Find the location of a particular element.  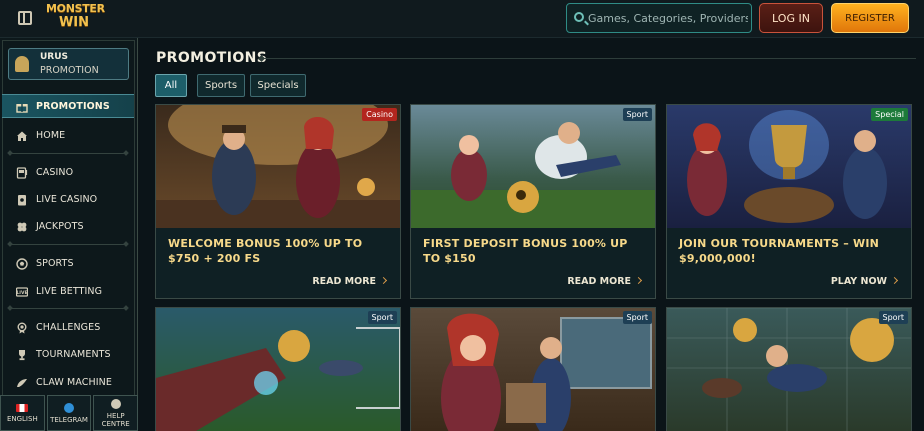

sidebar-item-label: TOURNAMENTS is located at coordinates (73, 354).